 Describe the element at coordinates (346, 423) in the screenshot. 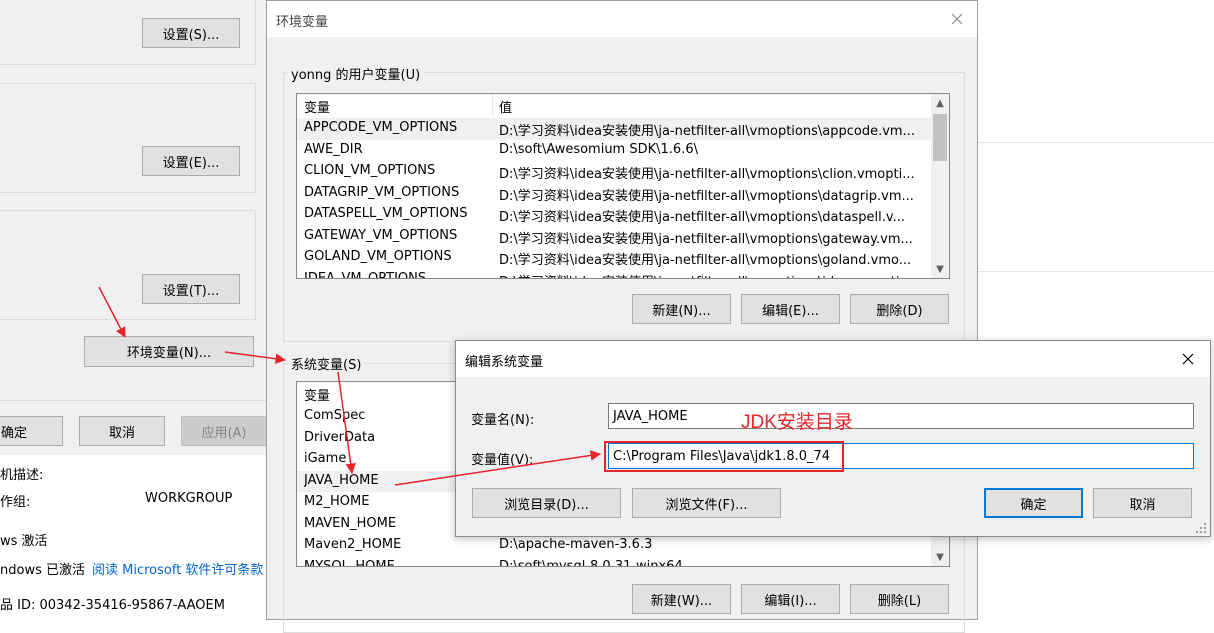

I see `arrow-to-java-home` at that location.